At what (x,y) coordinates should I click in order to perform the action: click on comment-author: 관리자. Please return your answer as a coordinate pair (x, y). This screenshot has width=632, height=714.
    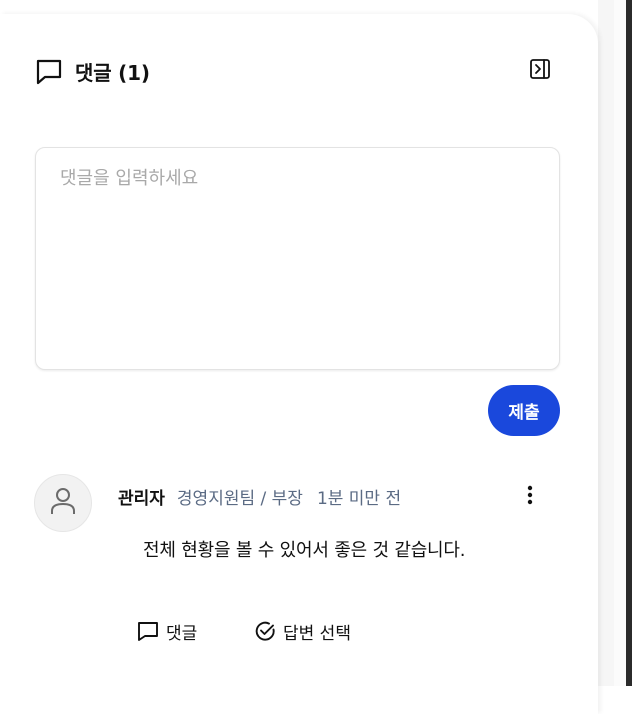
    Looking at the image, I should click on (141, 498).